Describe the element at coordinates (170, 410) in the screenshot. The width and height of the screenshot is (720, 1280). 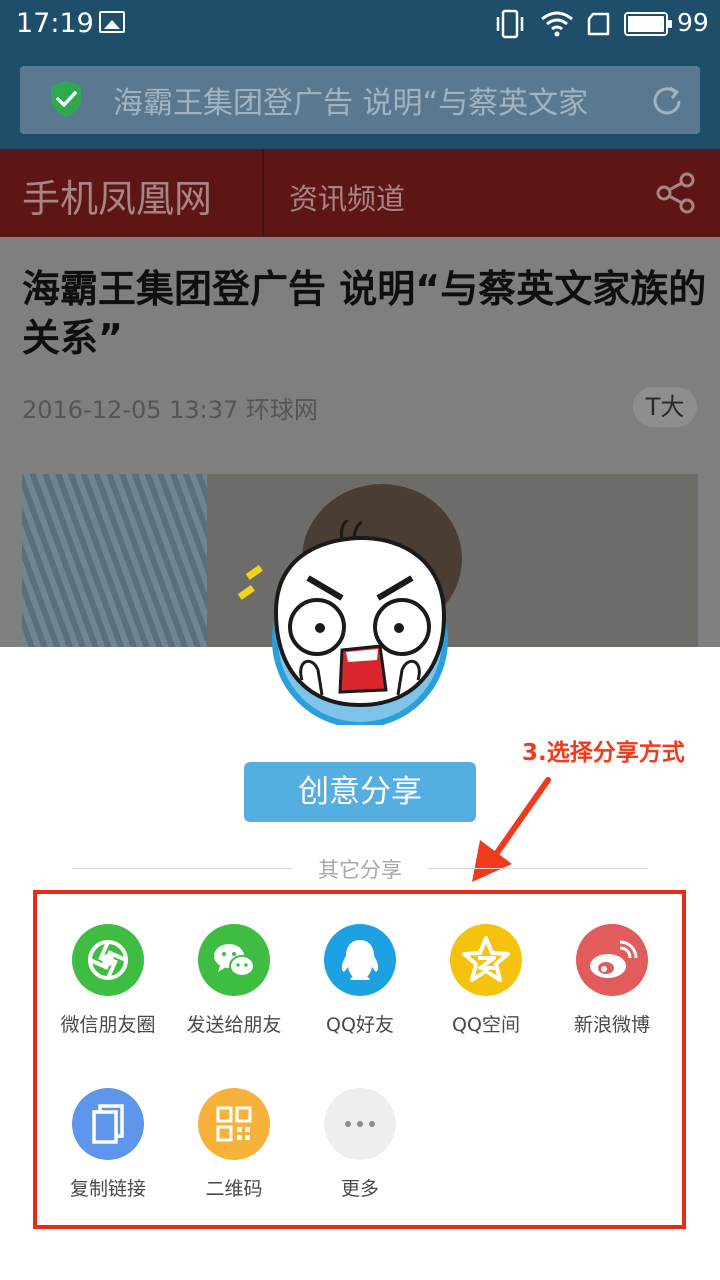
I see `article-meta: 2016-12-05 13:37 环球网` at that location.